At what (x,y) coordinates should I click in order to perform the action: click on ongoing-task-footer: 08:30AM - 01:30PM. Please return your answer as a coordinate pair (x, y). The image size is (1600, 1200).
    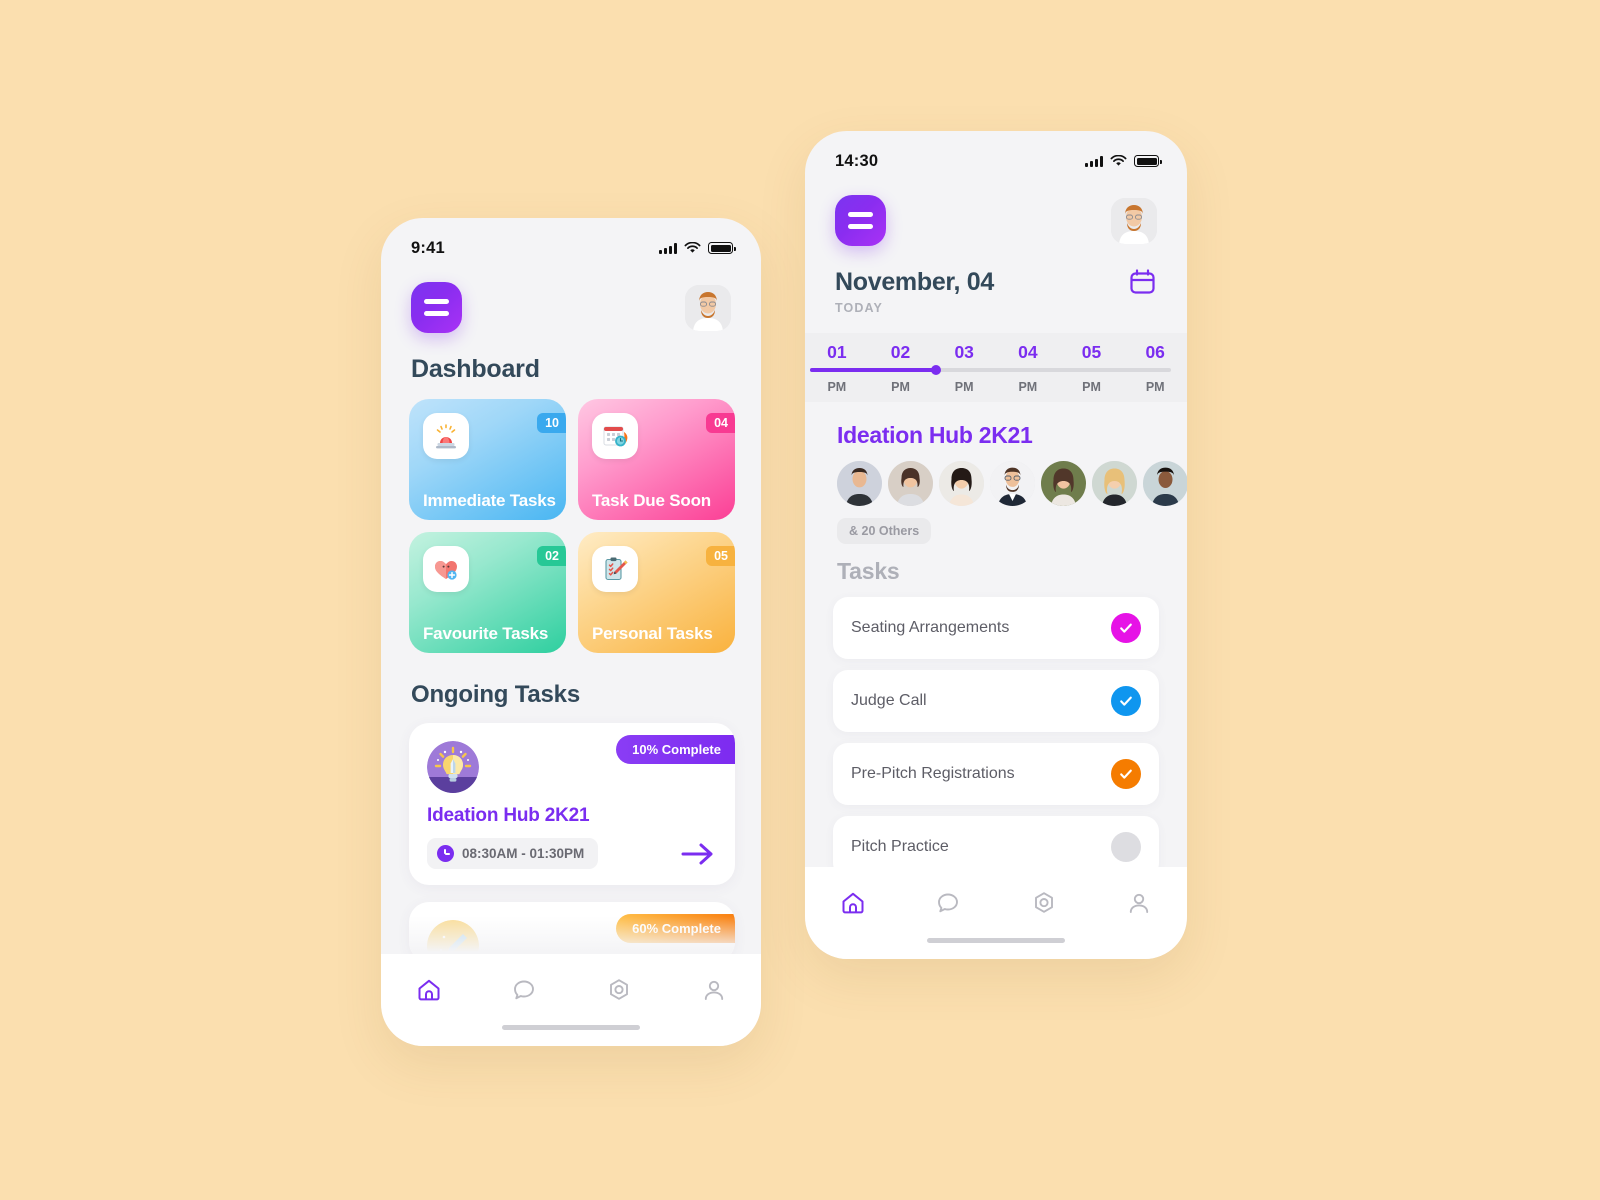
    Looking at the image, I should click on (572, 854).